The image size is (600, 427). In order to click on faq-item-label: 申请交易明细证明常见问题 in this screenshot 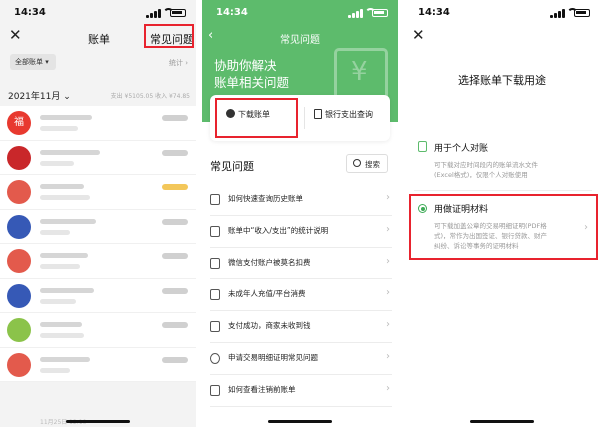, I will do `click(273, 357)`.